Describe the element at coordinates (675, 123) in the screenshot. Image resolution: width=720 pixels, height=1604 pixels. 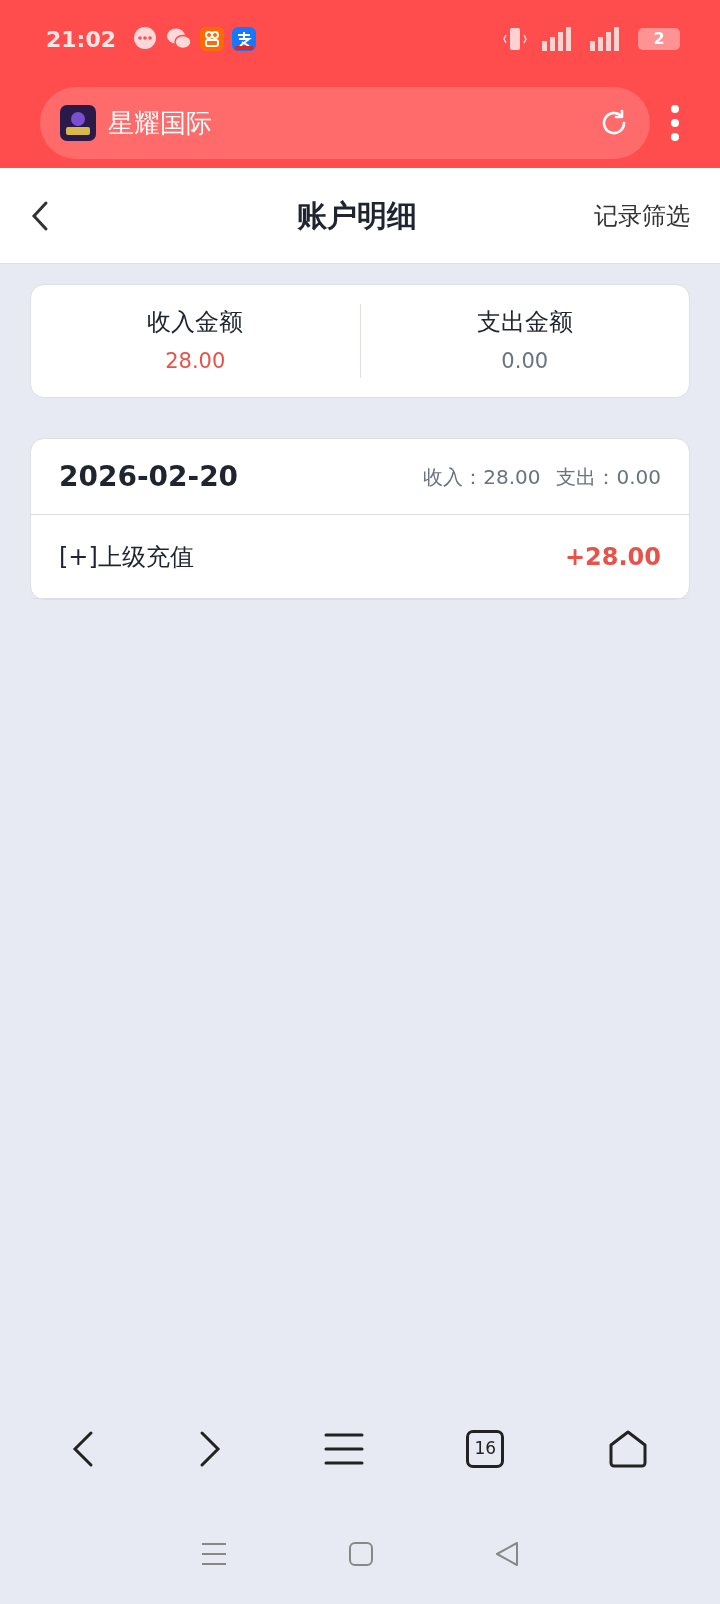
I see `more-menu-icon` at that location.